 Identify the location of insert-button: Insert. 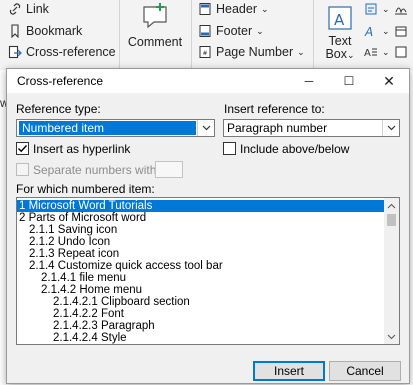
(289, 371).